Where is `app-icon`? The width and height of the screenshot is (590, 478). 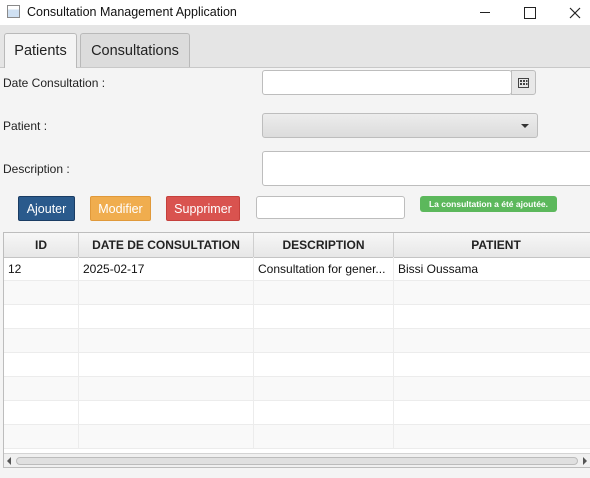 app-icon is located at coordinates (13, 11).